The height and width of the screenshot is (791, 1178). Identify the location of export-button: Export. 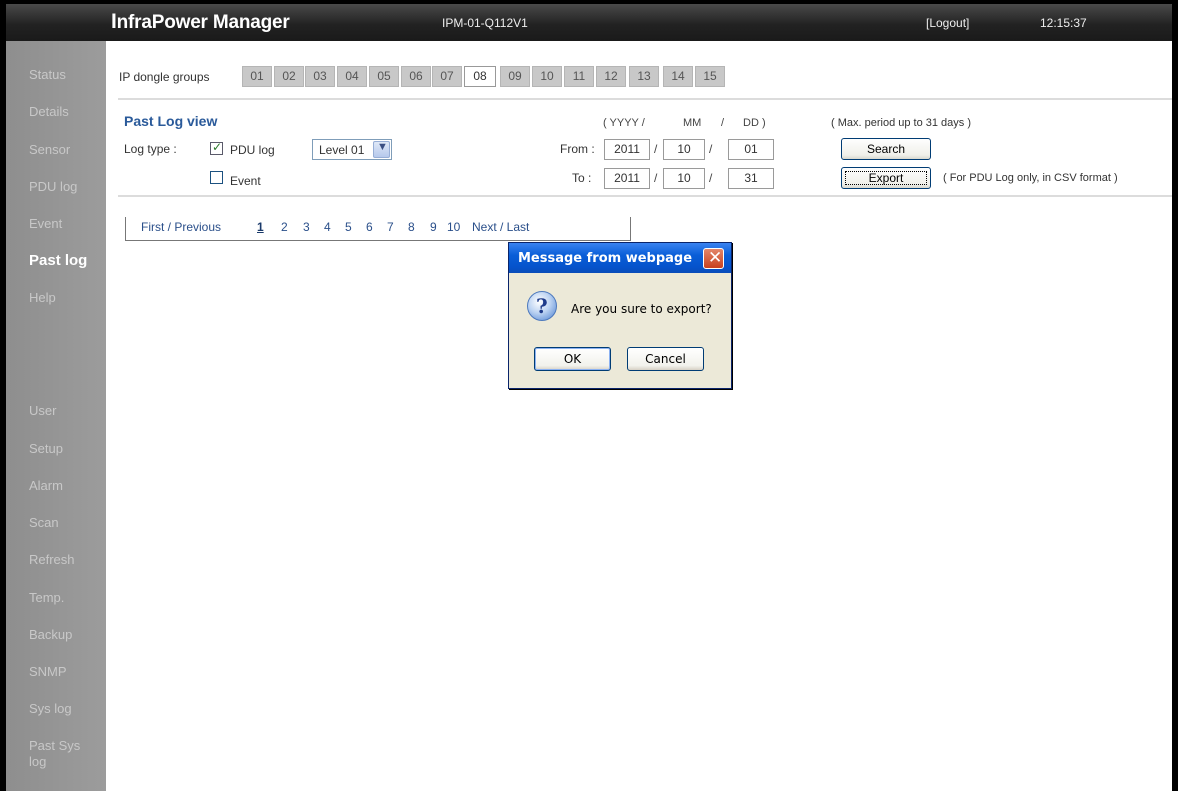
(886, 178).